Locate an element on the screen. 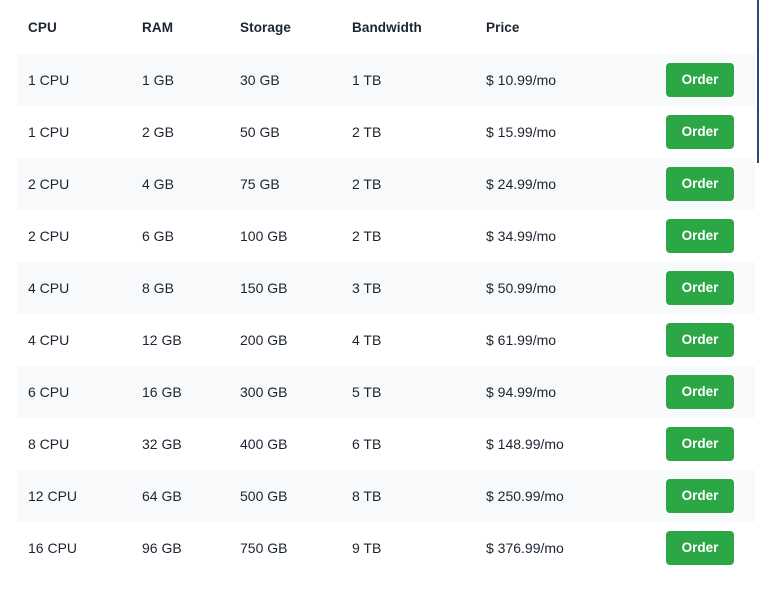 The height and width of the screenshot is (594, 764). table-row: 2 CPU 4 GB 75 GB 2 TB $ 24.99/mo Order is located at coordinates (386, 184).